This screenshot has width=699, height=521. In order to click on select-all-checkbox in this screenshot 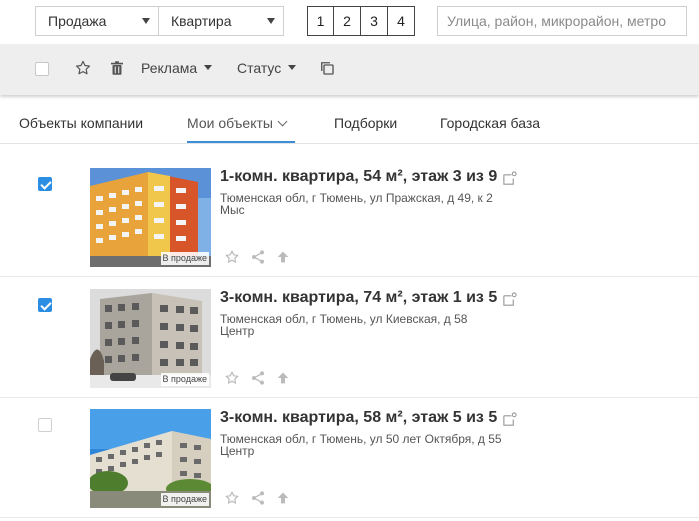, I will do `click(42, 69)`.